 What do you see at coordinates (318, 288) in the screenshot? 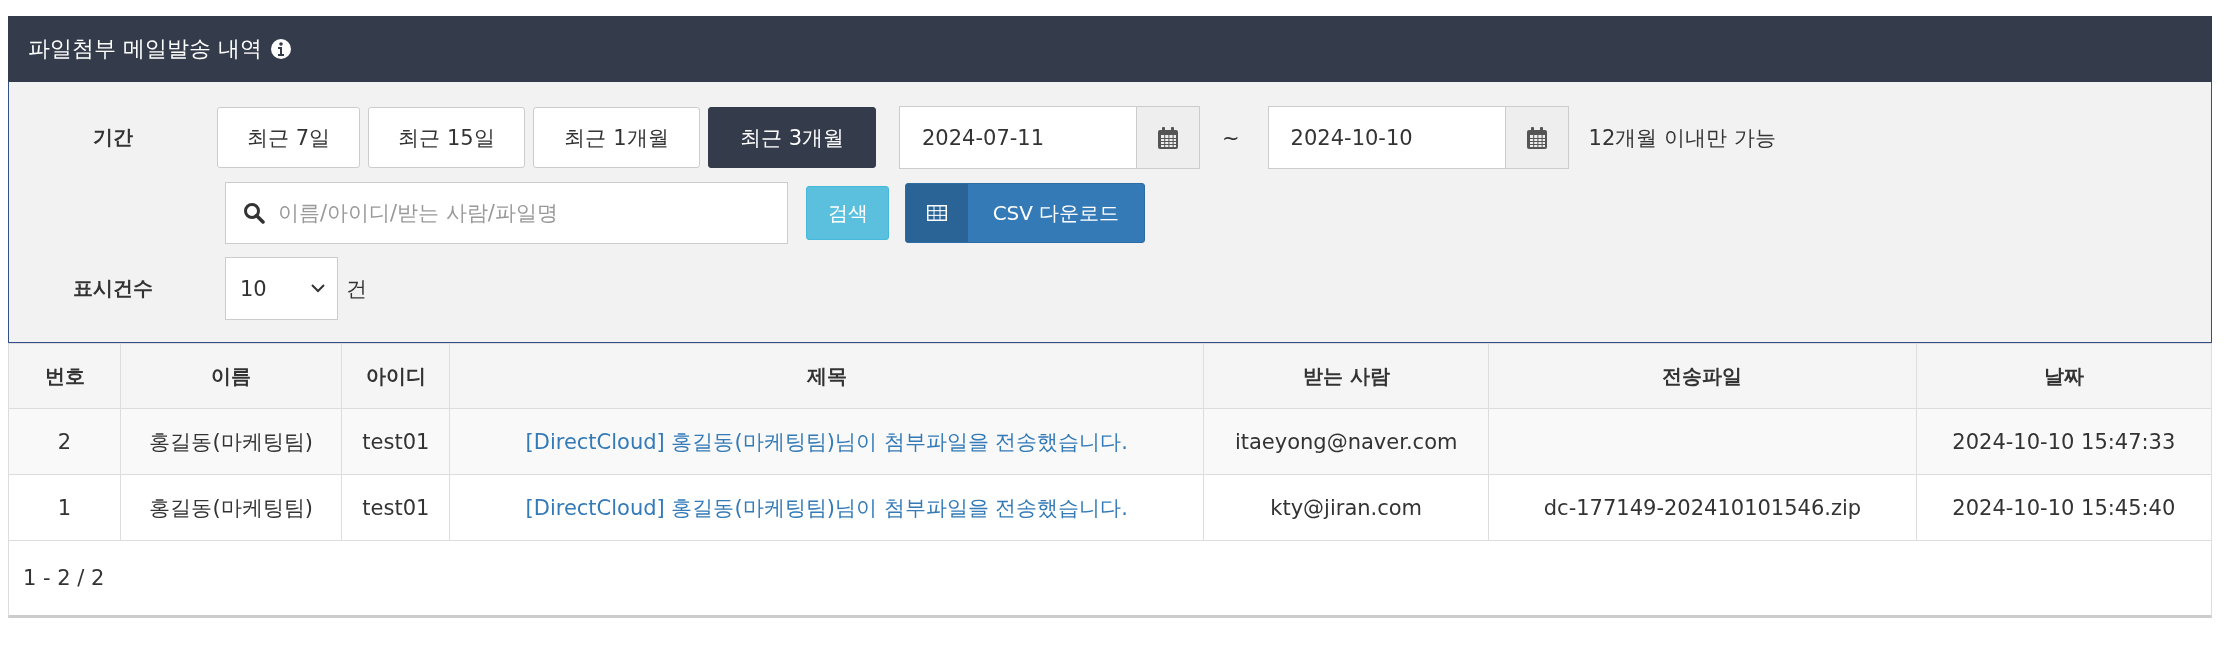
I see `chevron-down-icon` at bounding box center [318, 288].